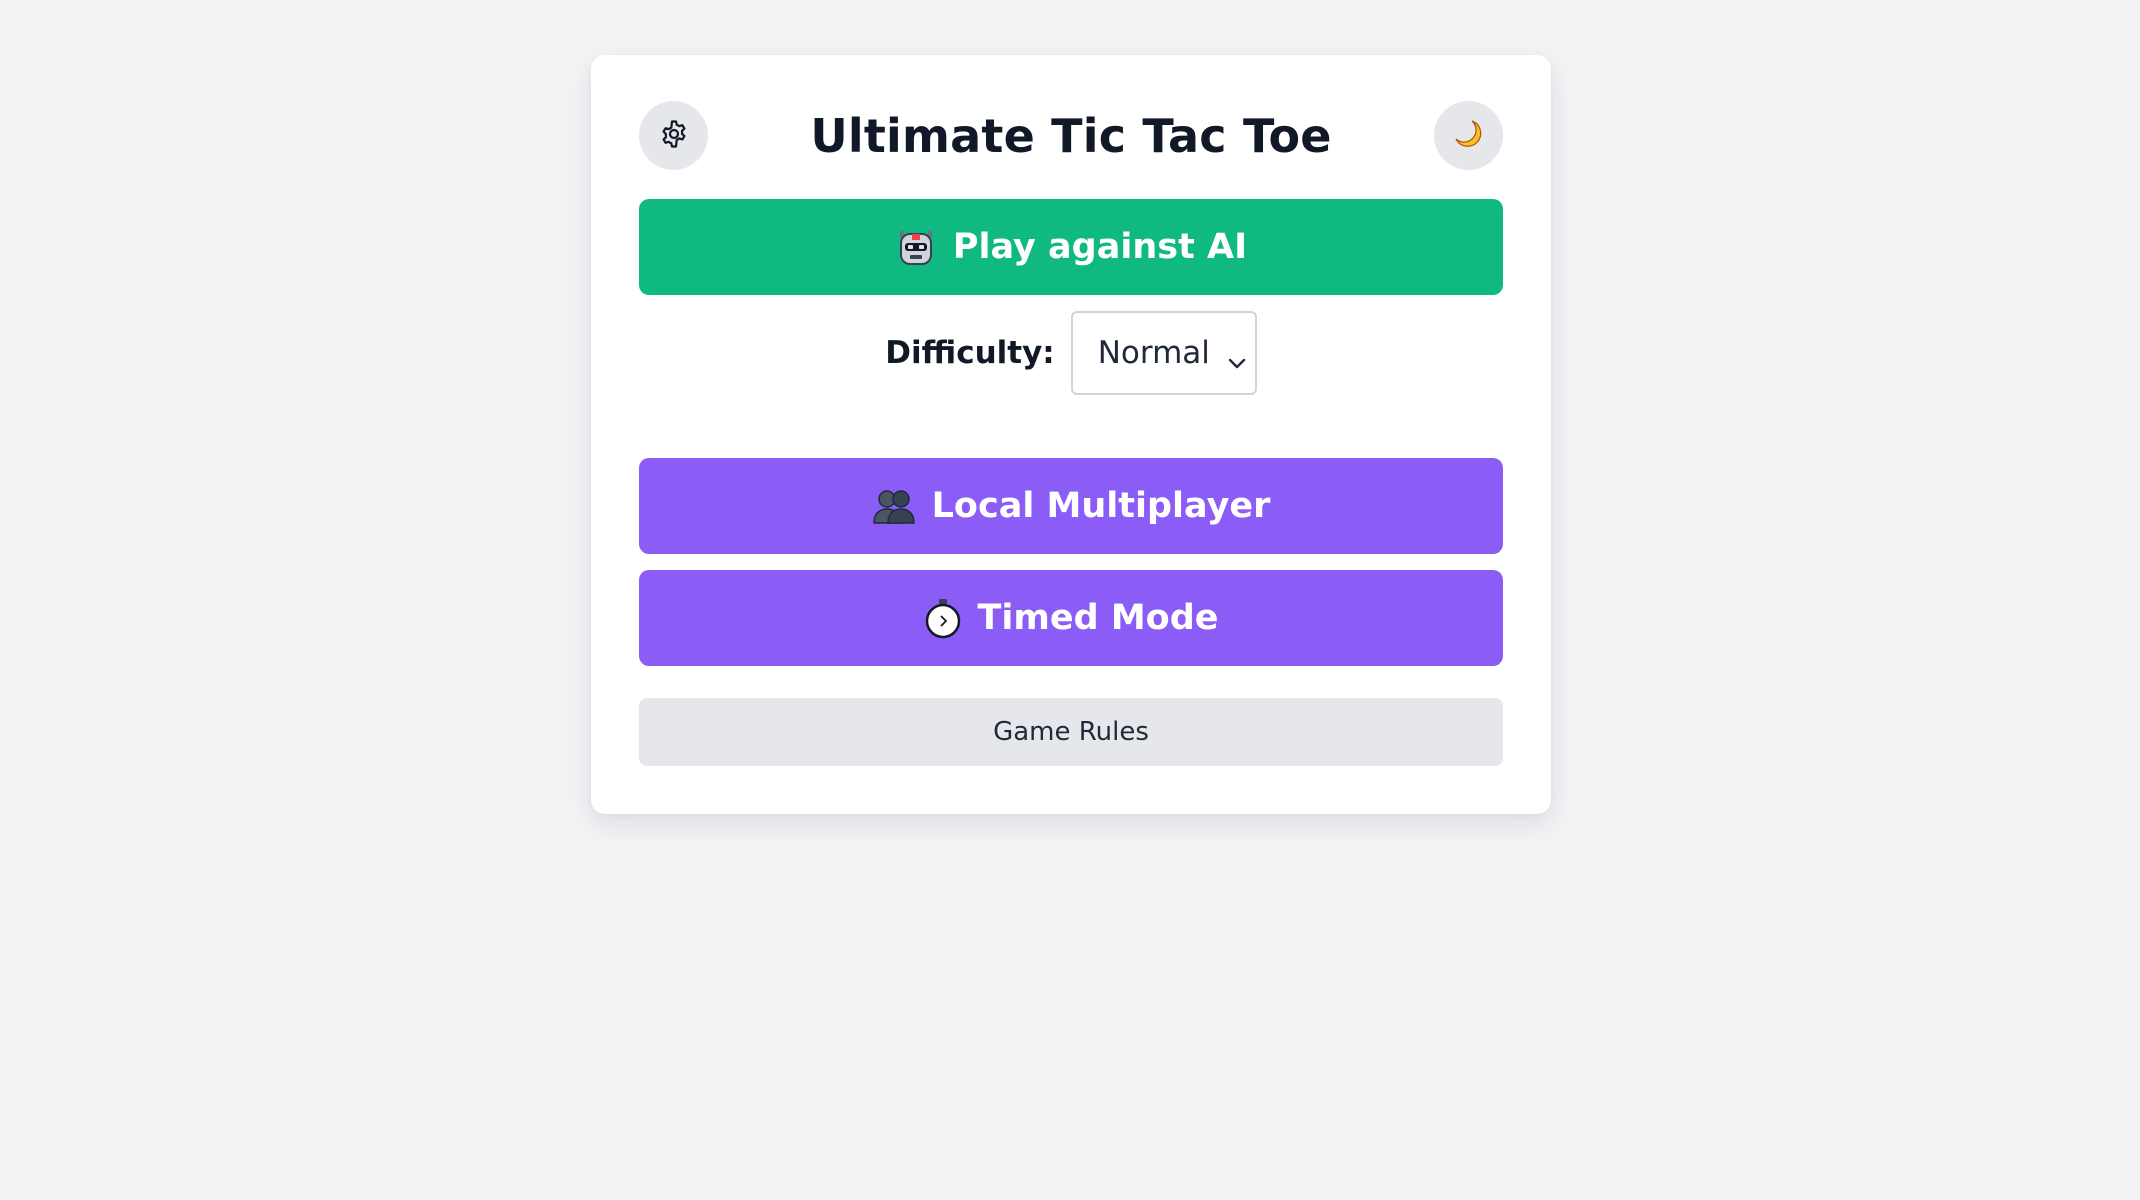 The height and width of the screenshot is (1200, 2140). Describe the element at coordinates (1237, 361) in the screenshot. I see `chevron-down-icon` at that location.